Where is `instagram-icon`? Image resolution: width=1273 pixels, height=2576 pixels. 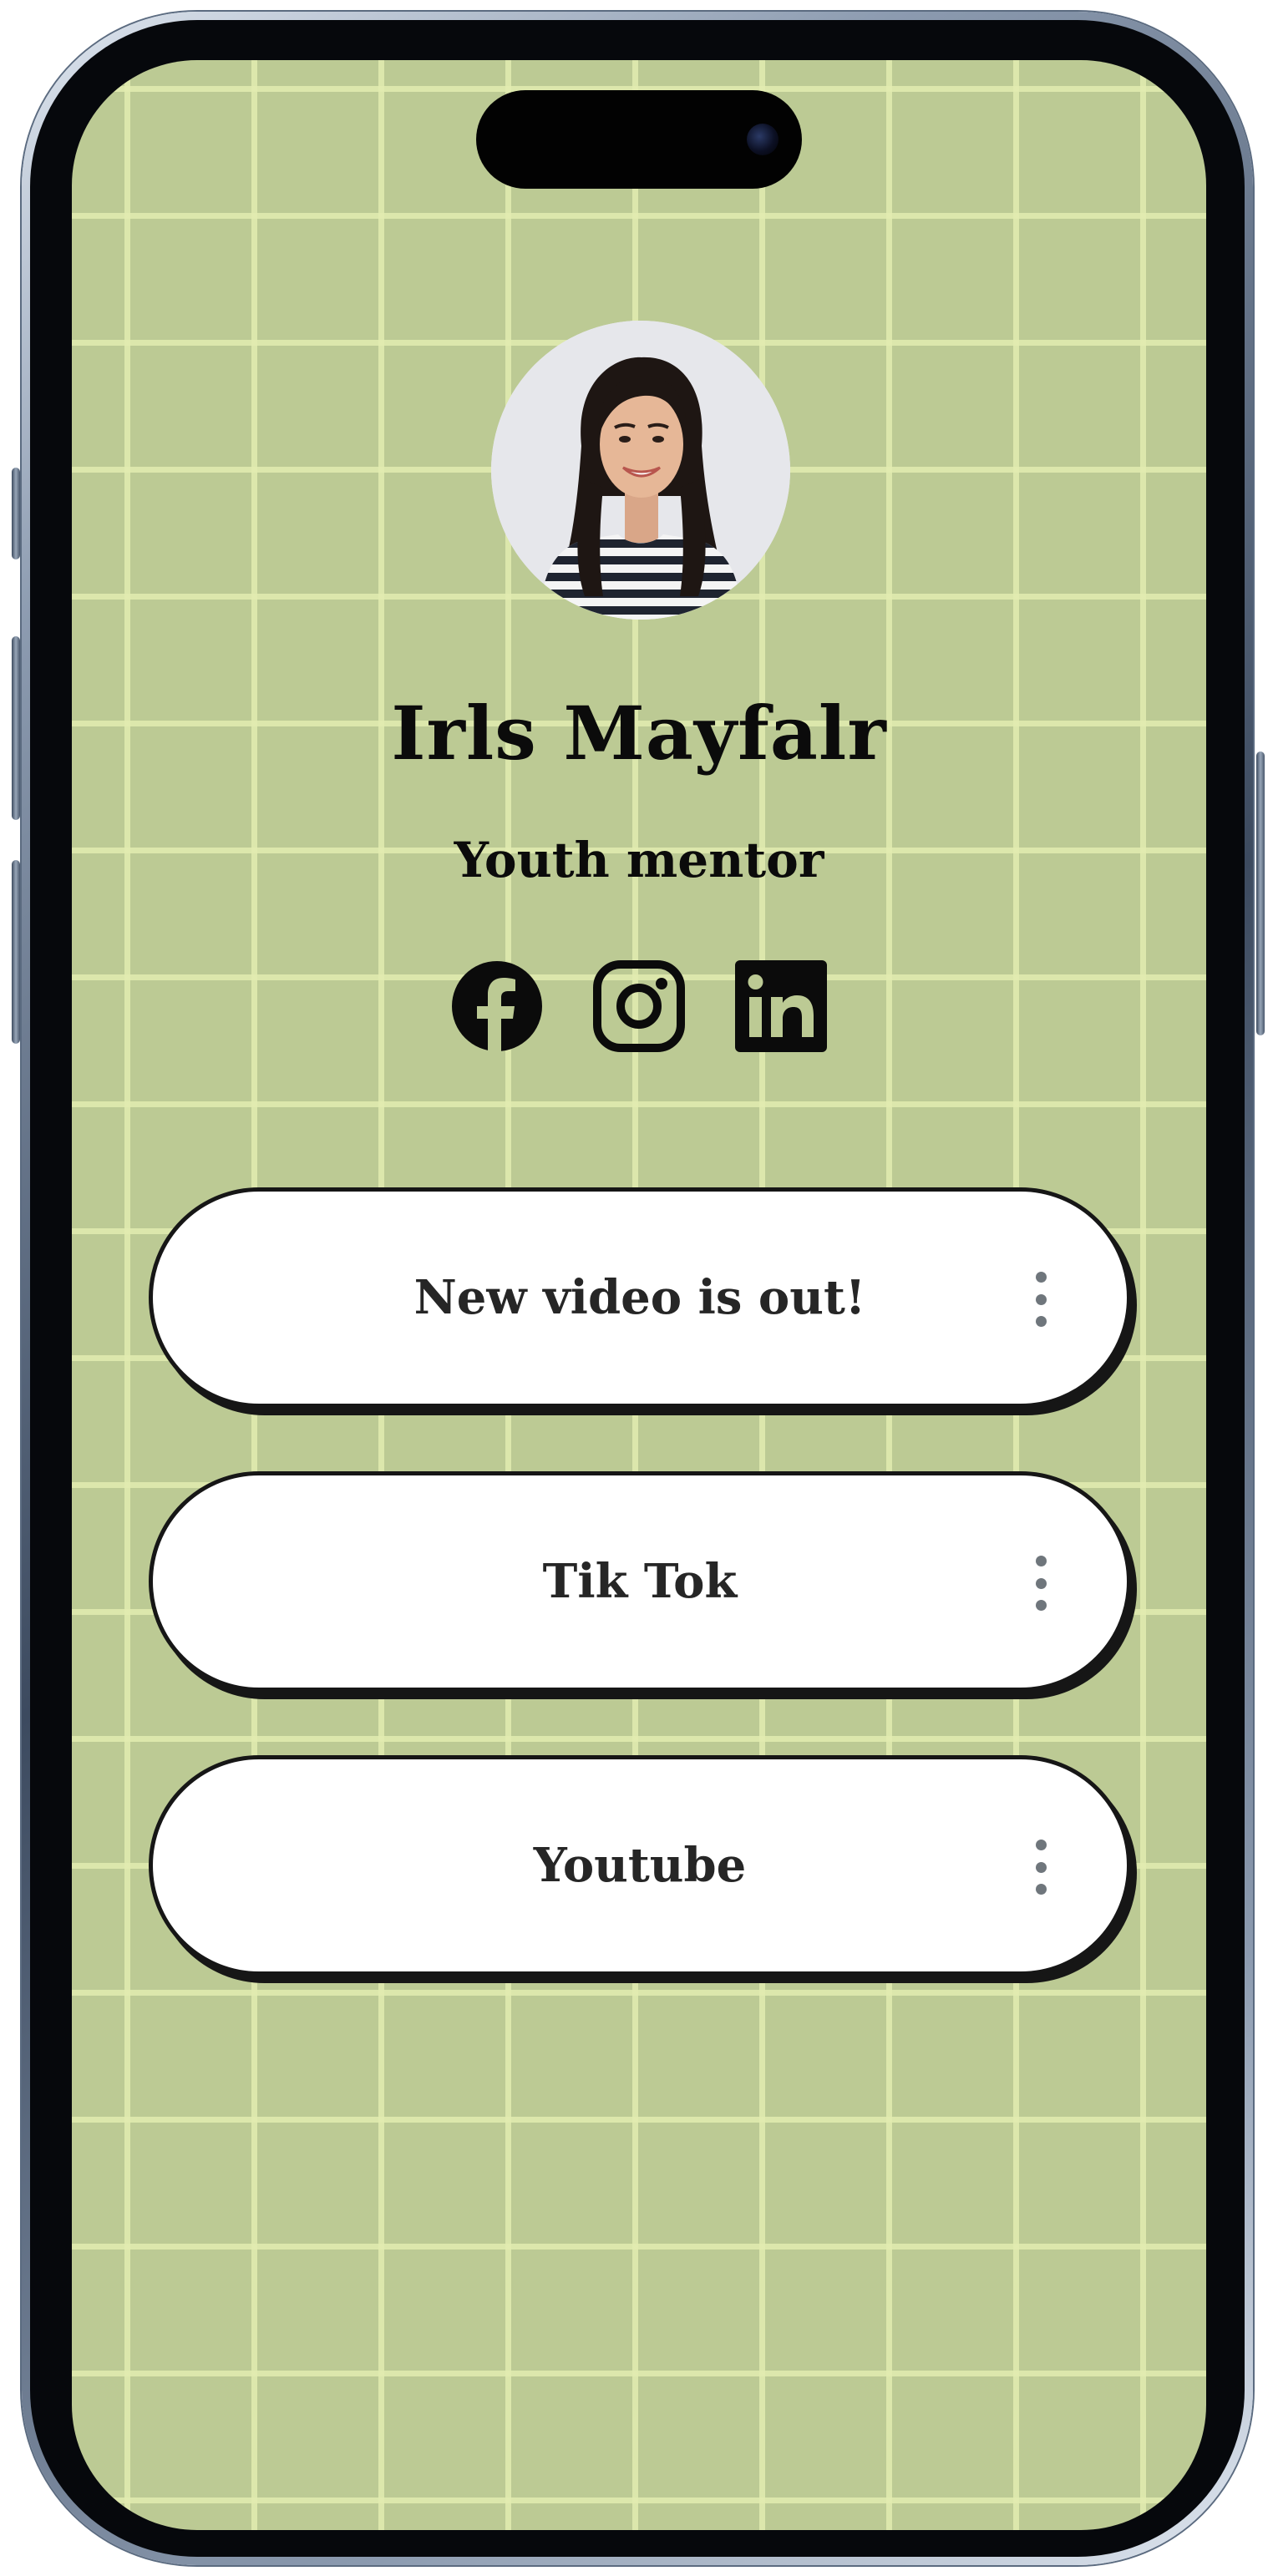
instagram-icon is located at coordinates (639, 1006).